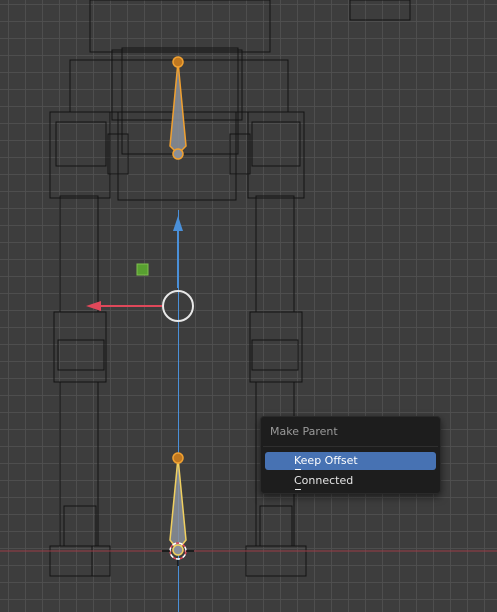 The height and width of the screenshot is (612, 497). What do you see at coordinates (178, 504) in the screenshot?
I see `lower-bone` at bounding box center [178, 504].